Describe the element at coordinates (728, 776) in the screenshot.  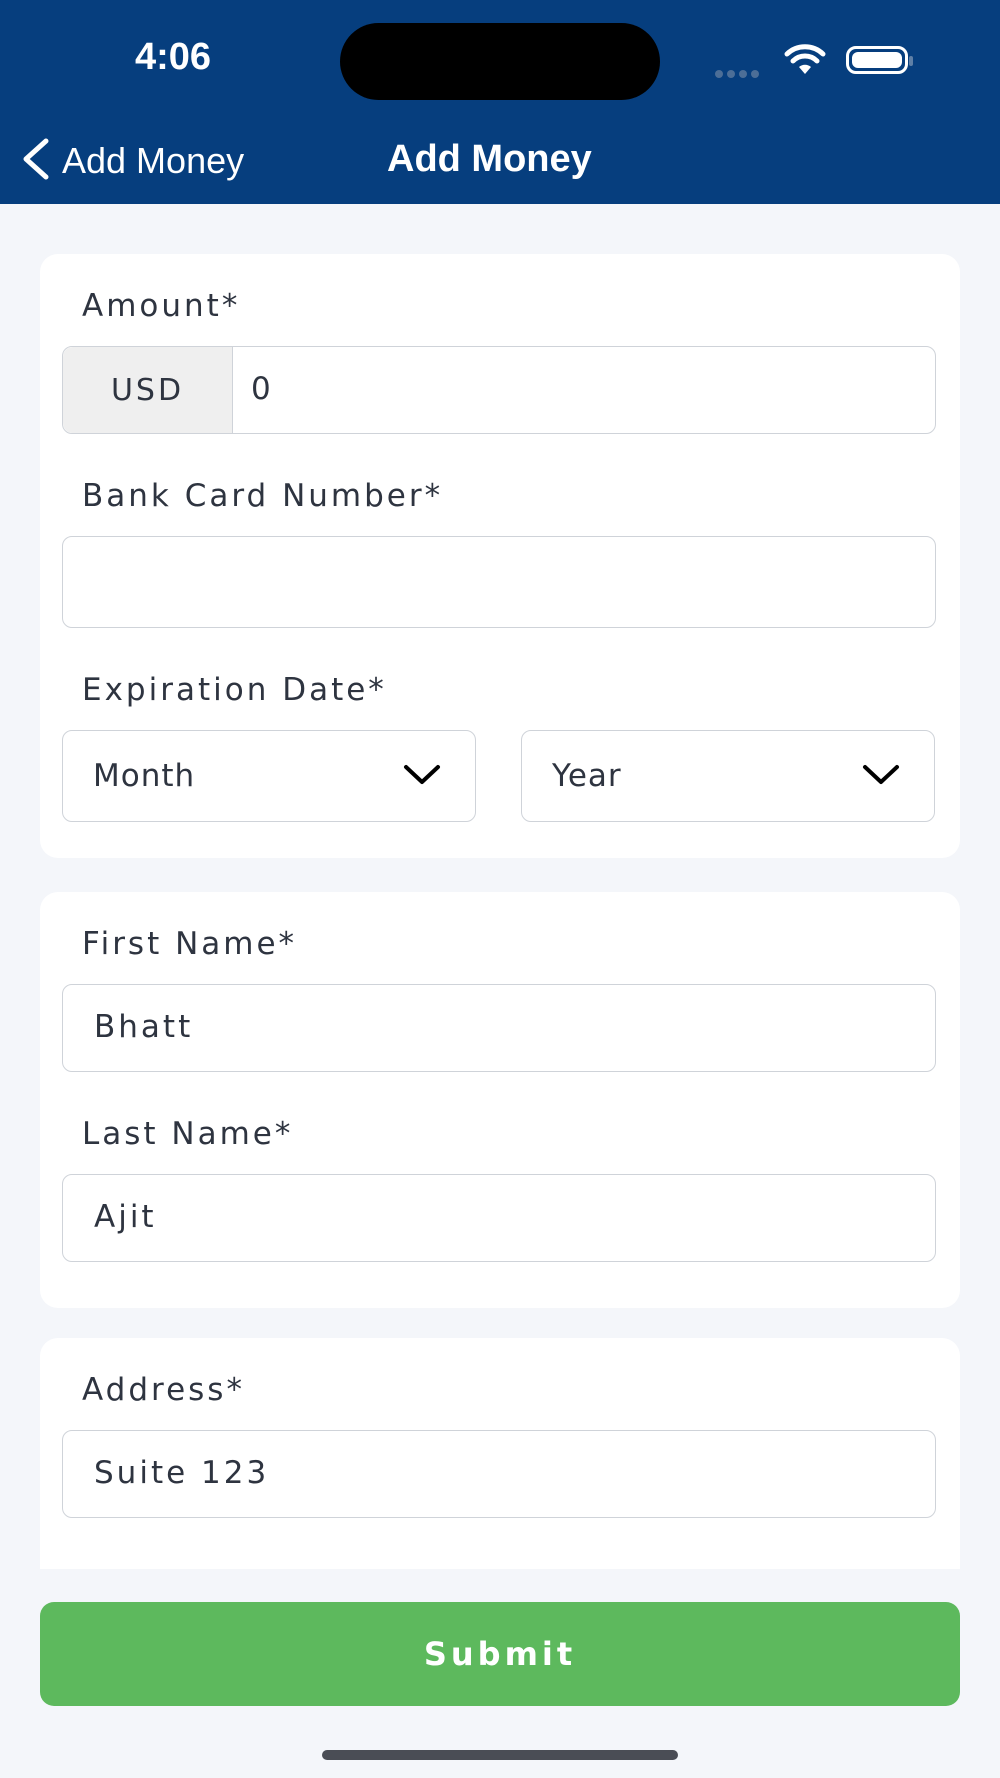
I see `year-select: Year` at that location.